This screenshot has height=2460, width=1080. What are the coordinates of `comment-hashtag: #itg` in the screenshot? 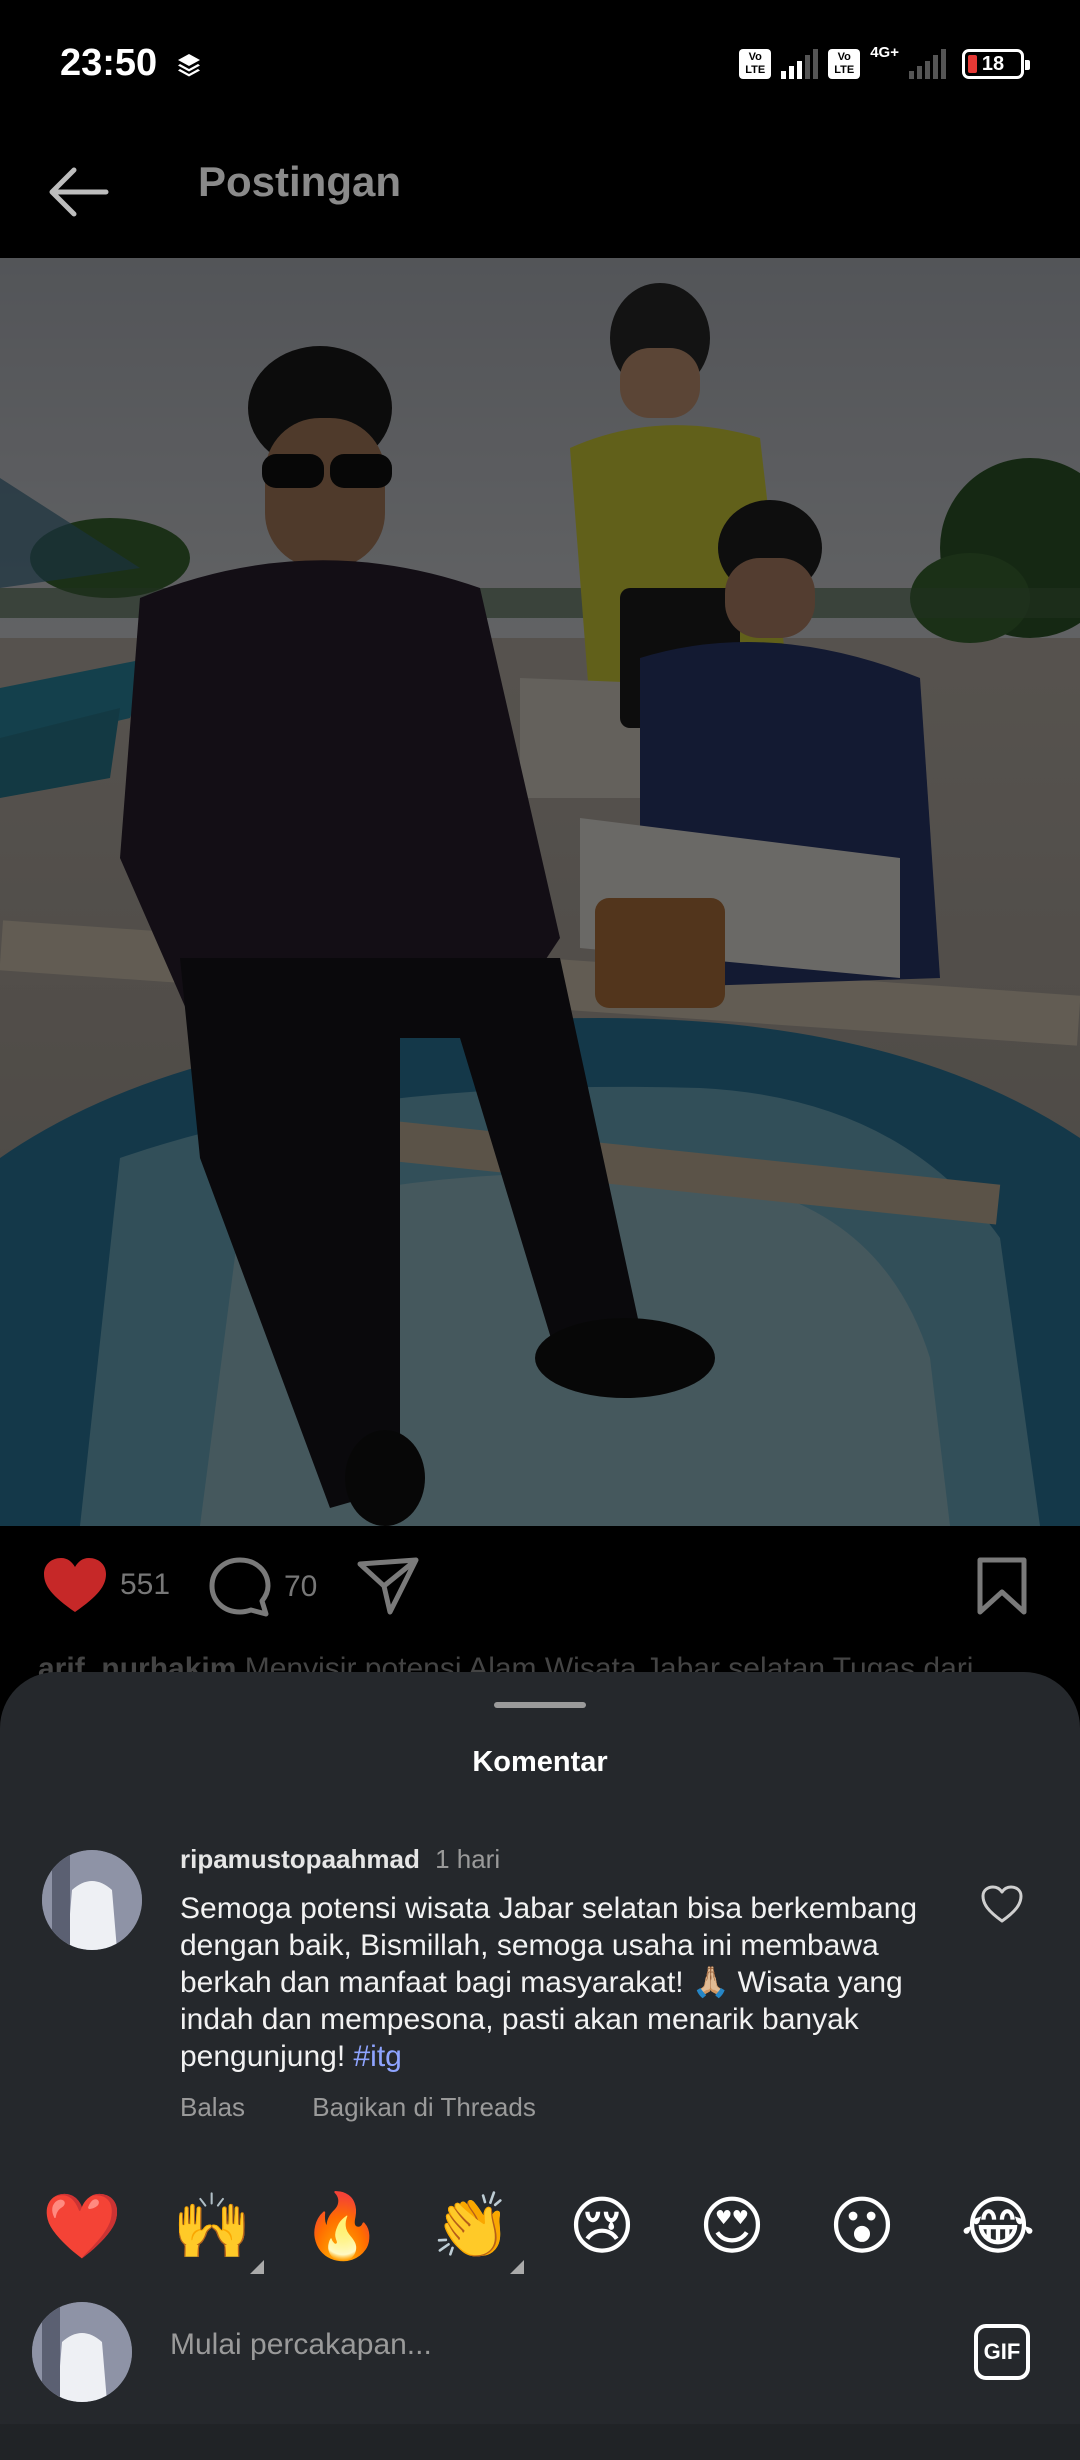 It's located at (378, 2056).